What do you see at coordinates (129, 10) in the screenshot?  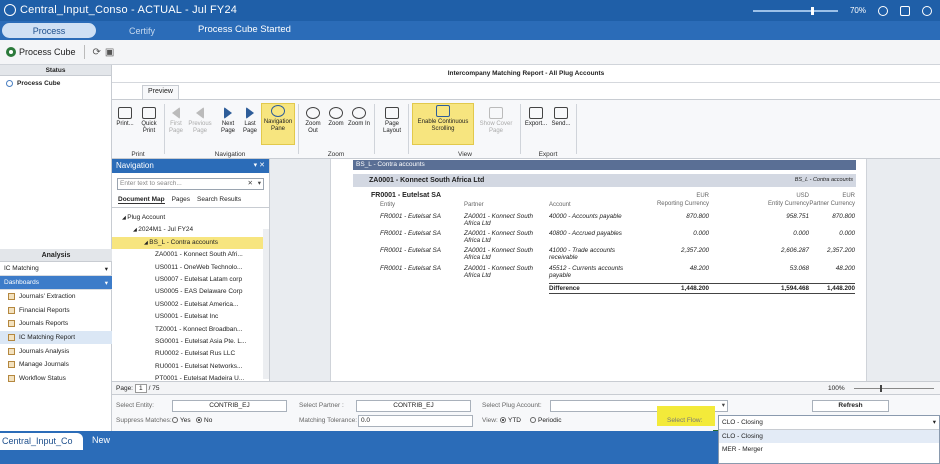 I see `app-title: Central_Input_Conso - ACTUAL - Jul FY24` at bounding box center [129, 10].